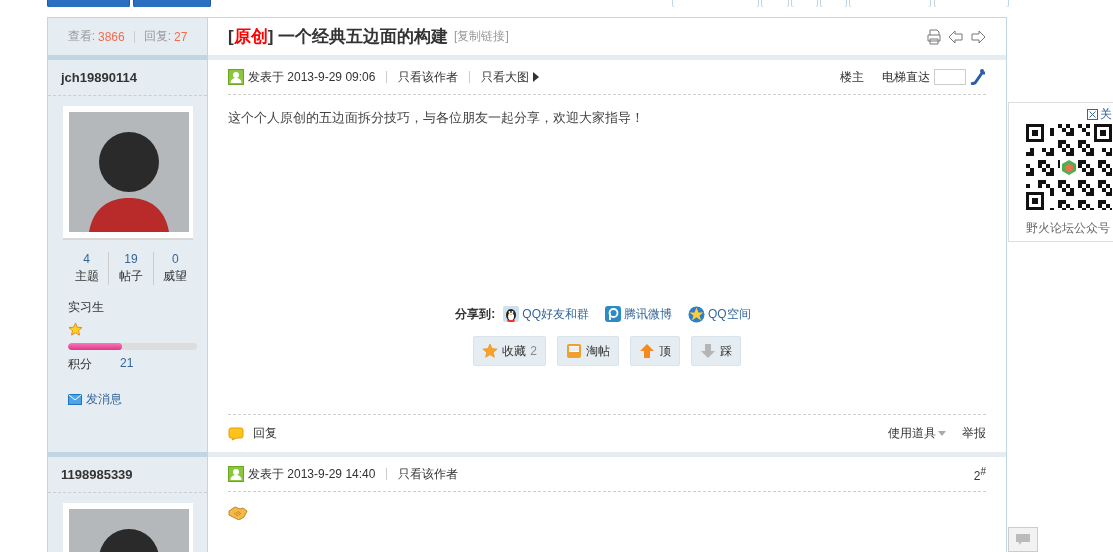 This screenshot has width=1113, height=552. What do you see at coordinates (127, 78) in the screenshot?
I see `author-name: jch19890114` at bounding box center [127, 78].